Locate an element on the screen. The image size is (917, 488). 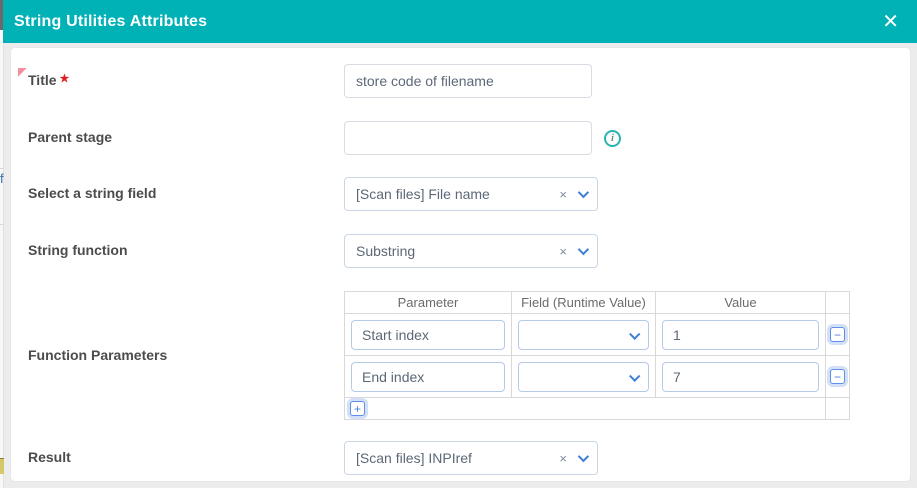
form-row-result: Result [Scan files] INPIref × is located at coordinates (469, 458).